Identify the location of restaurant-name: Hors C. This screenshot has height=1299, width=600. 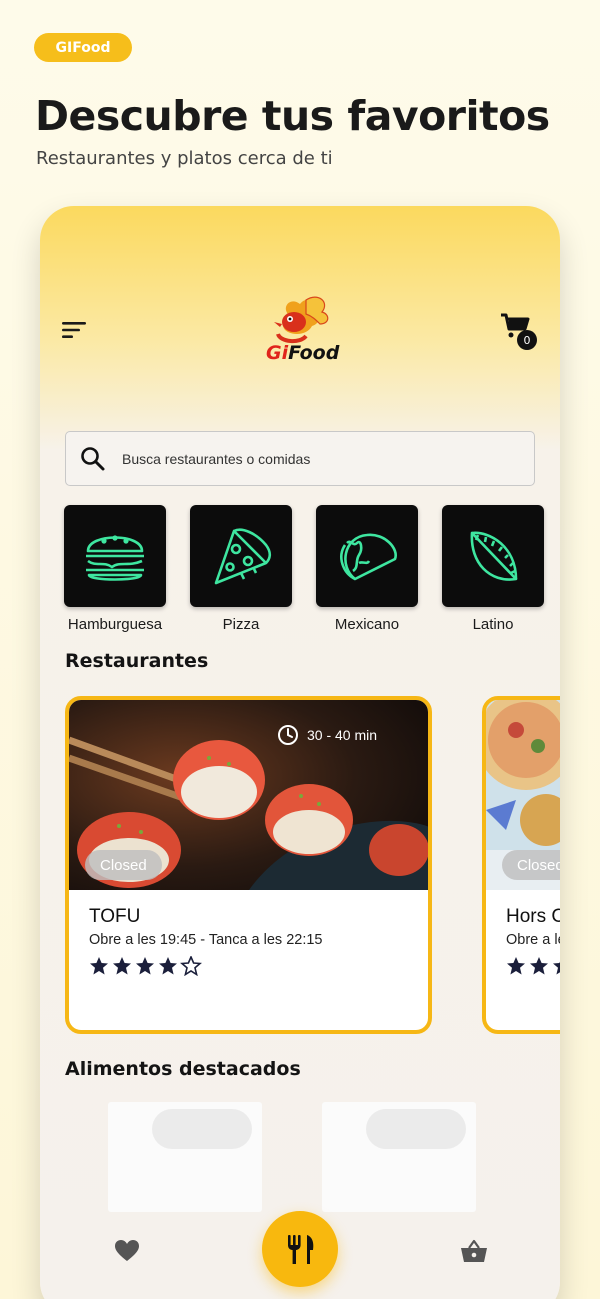
(533, 916).